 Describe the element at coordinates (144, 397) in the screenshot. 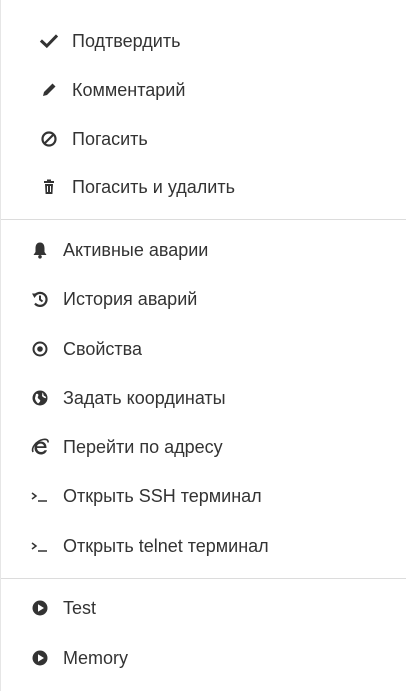

I see `menu-item-label: Задать координаты` at that location.